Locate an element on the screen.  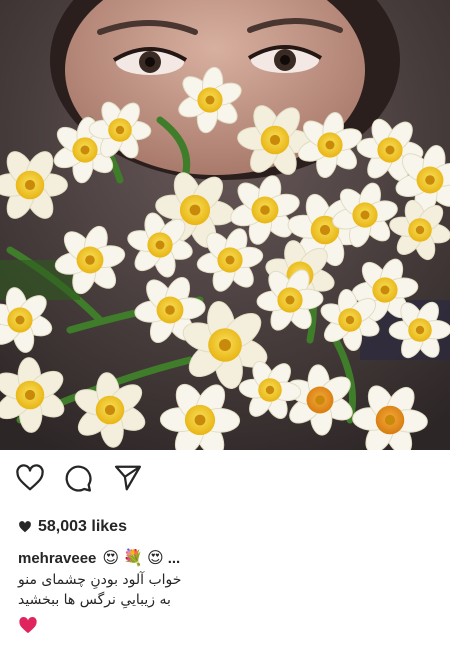
likes-count: 58,003 likes is located at coordinates (72, 527).